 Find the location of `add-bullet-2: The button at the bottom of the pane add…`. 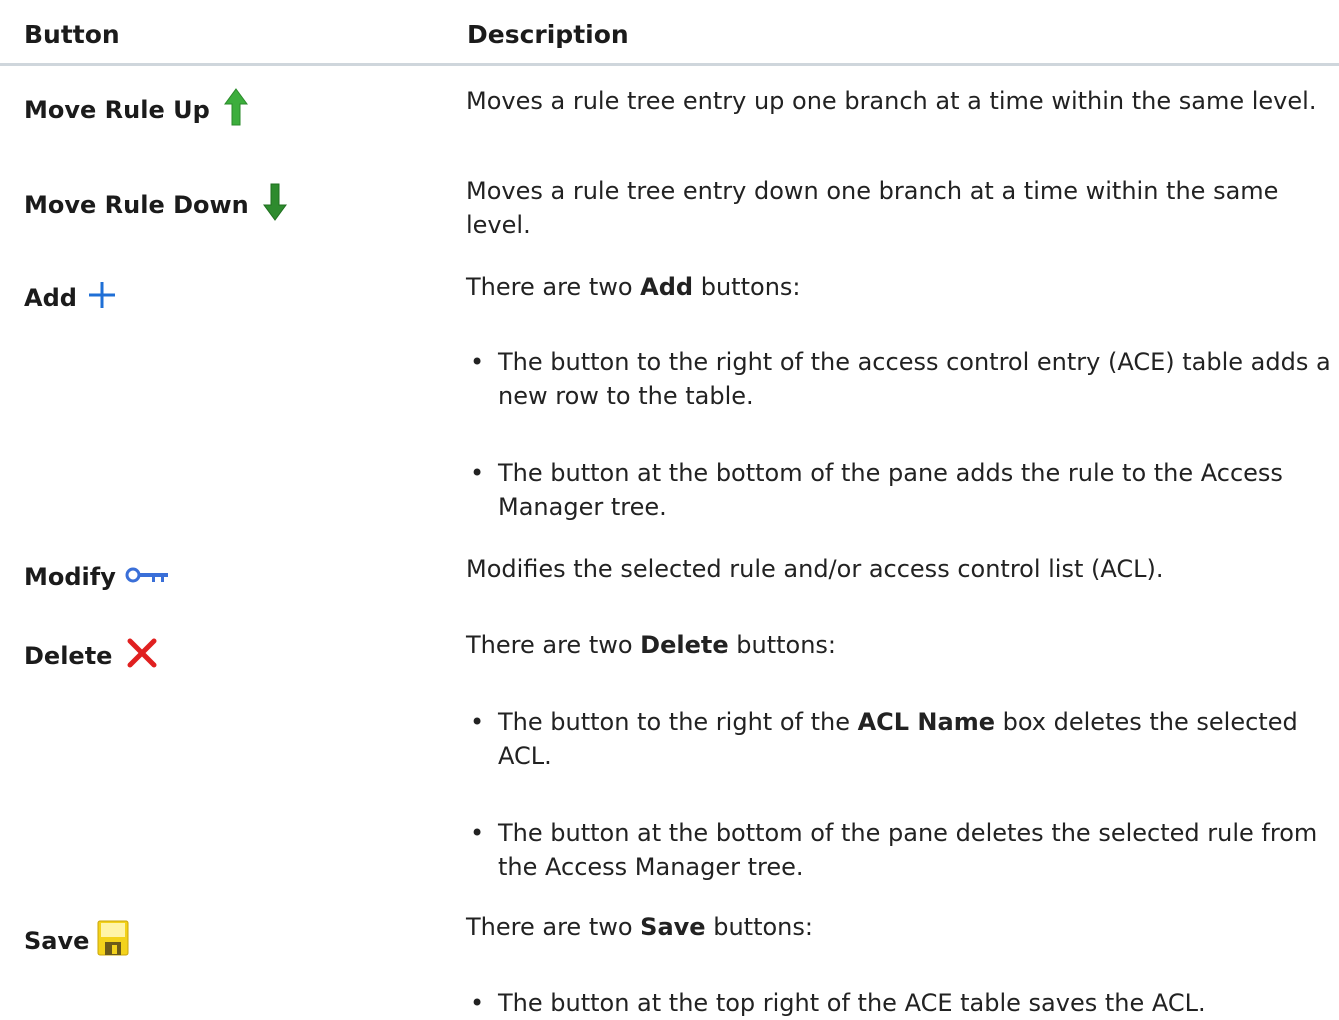

add-bullet-2: The button at the bottom of the pane add… is located at coordinates (902, 490).